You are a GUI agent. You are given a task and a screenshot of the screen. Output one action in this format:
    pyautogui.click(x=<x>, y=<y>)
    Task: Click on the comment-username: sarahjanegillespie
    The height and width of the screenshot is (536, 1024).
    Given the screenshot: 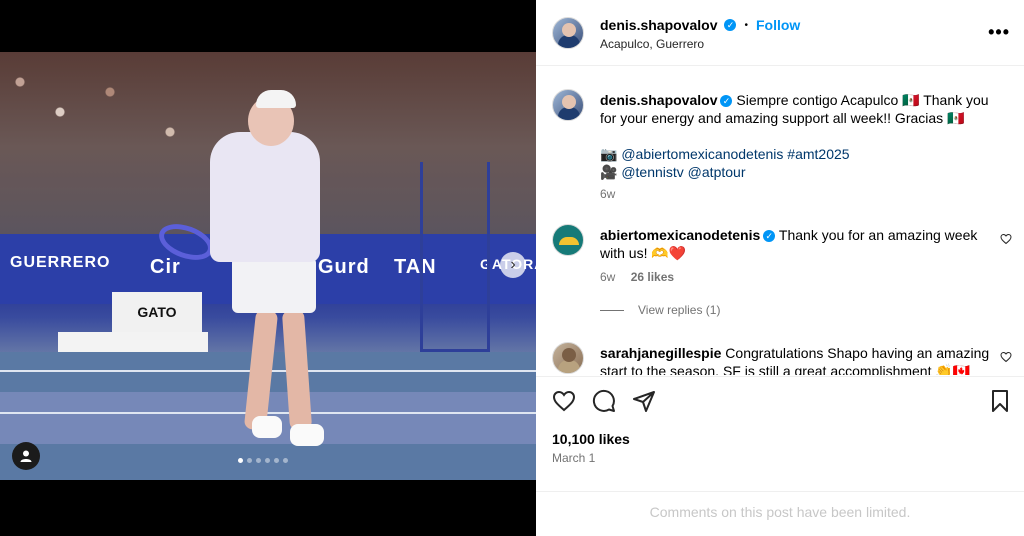 What is the action you would take?
    pyautogui.click(x=660, y=353)
    